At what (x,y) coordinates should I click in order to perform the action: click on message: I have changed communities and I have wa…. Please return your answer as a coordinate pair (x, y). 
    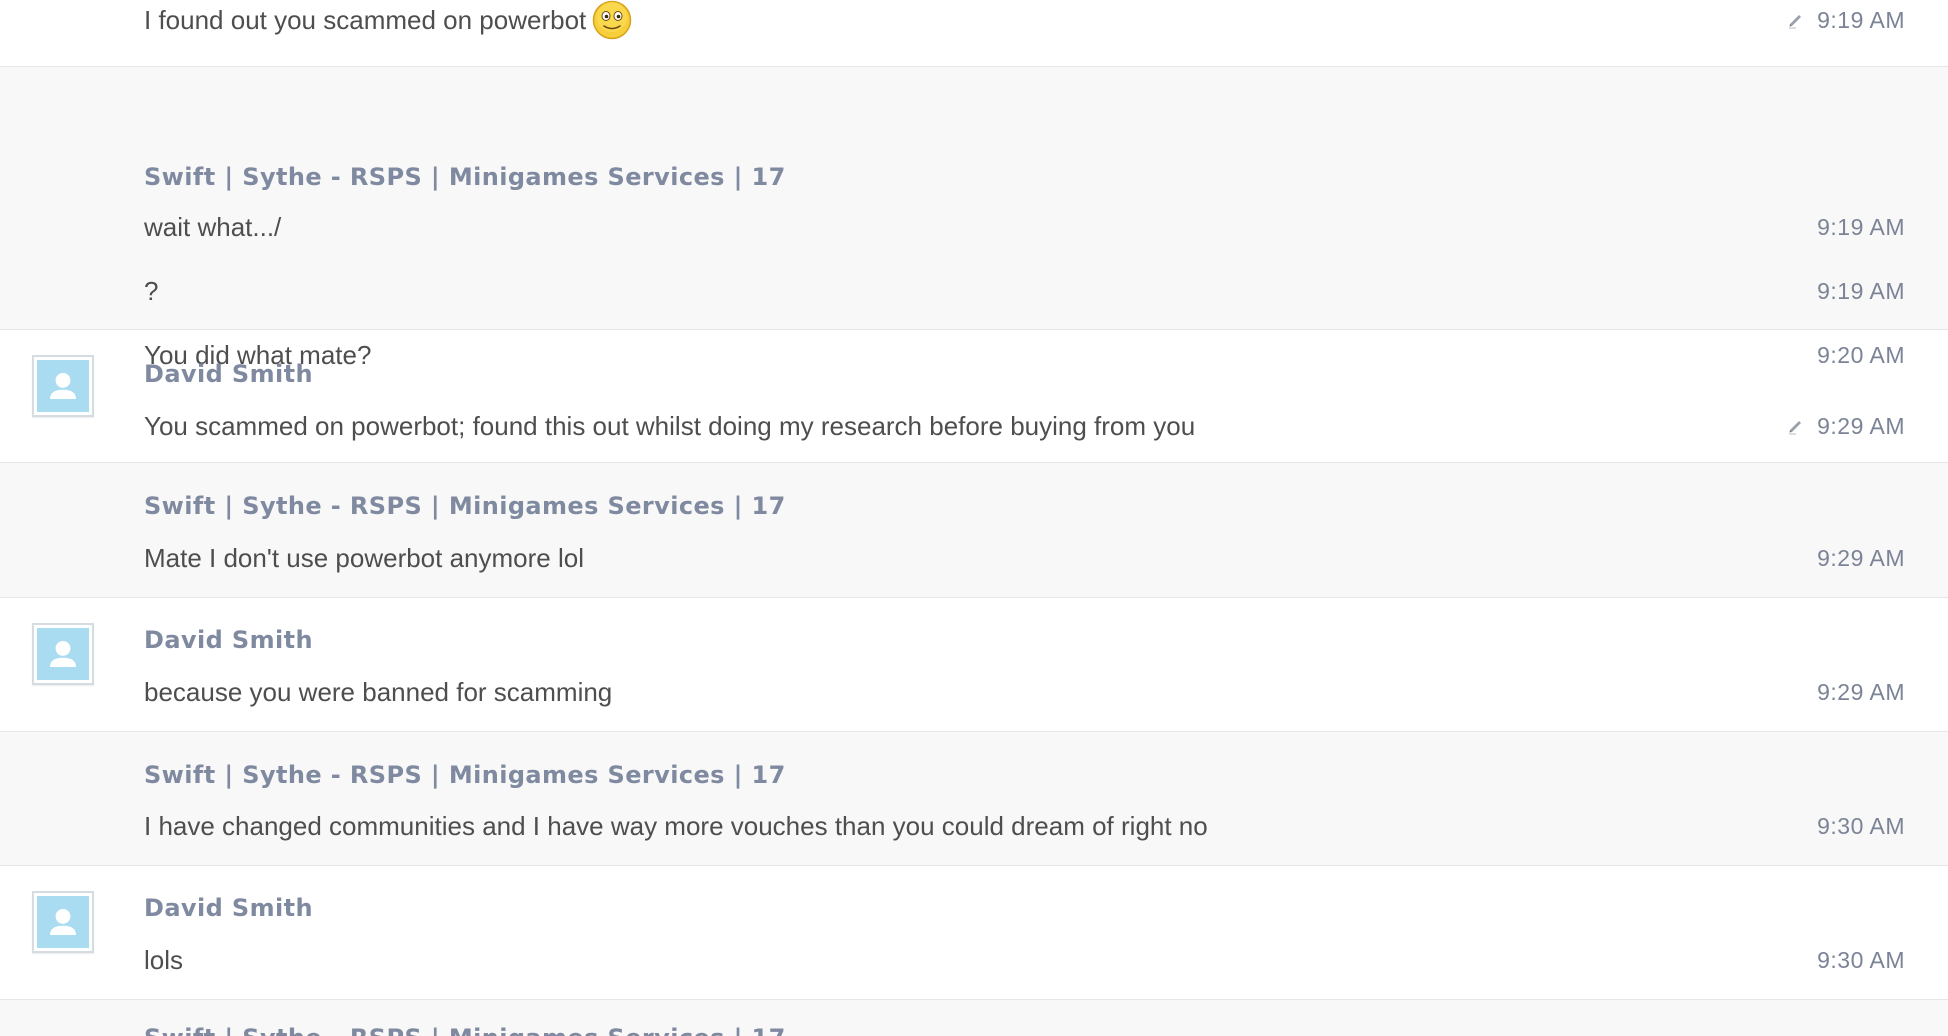
    Looking at the image, I should click on (974, 826).